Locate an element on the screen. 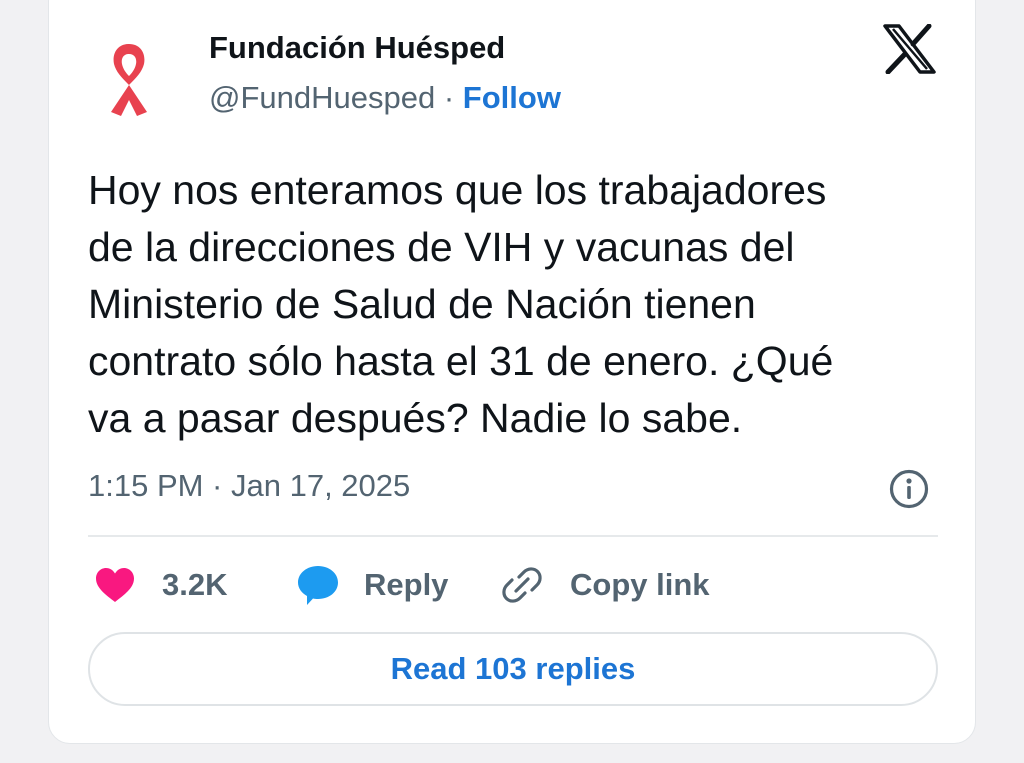 This screenshot has width=1024, height=763. info-icon is located at coordinates (909, 489).